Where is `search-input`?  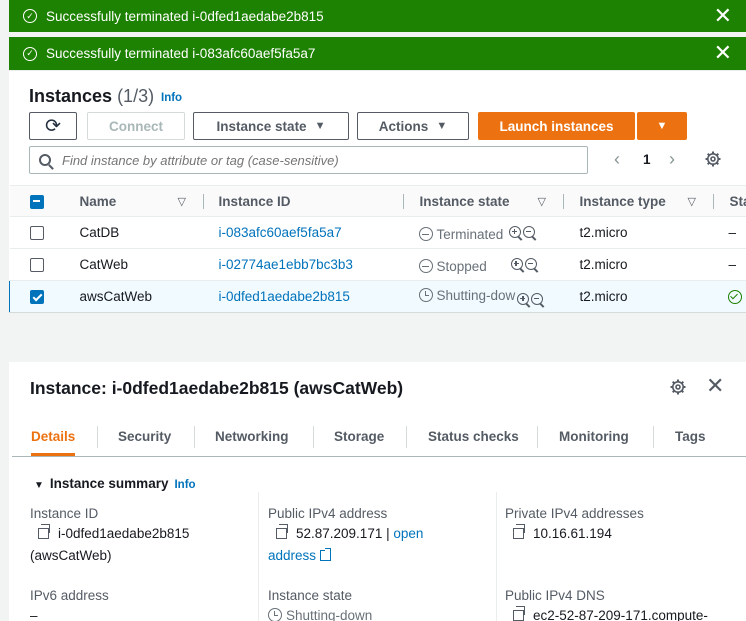 search-input is located at coordinates (312, 160).